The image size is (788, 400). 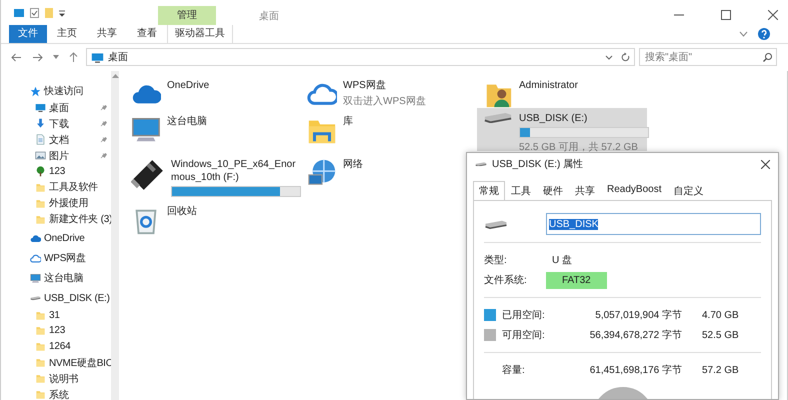 I want to click on nav-item: 这台电脑, so click(x=64, y=278).